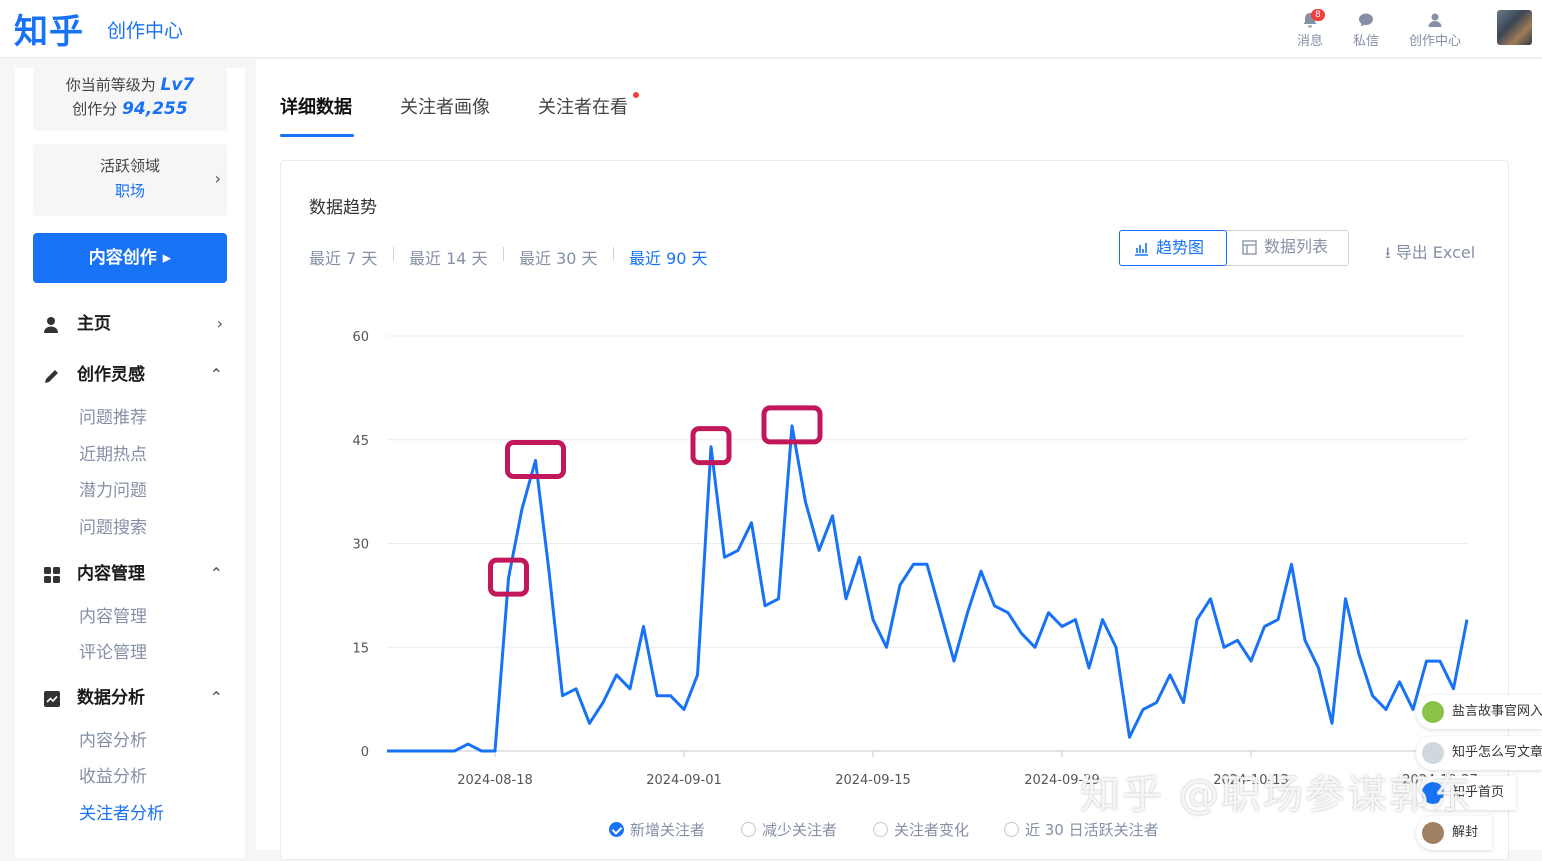 Image resolution: width=1542 pixels, height=861 pixels. Describe the element at coordinates (1309, 41) in the screenshot. I see `messages-label: 消息` at that location.